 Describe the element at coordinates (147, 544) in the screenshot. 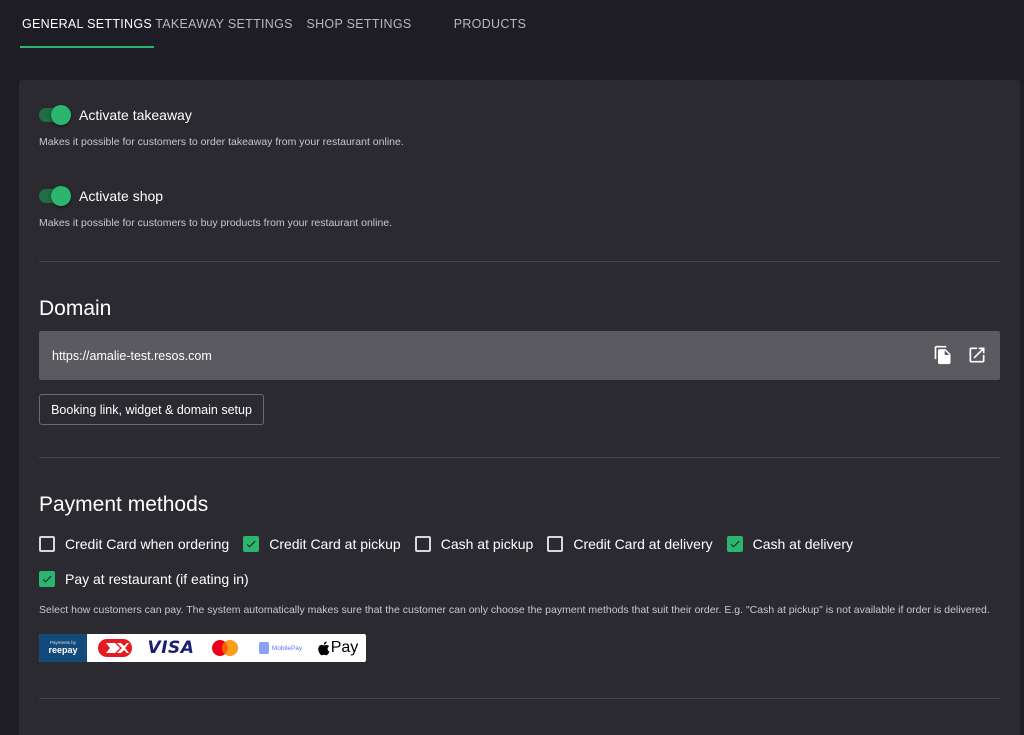

I see `checkbox-label: Credit Card when ordering` at that location.